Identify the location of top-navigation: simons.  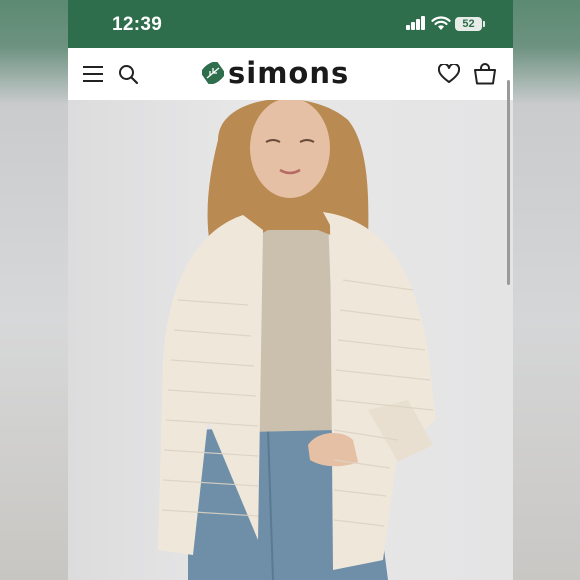
(290, 74).